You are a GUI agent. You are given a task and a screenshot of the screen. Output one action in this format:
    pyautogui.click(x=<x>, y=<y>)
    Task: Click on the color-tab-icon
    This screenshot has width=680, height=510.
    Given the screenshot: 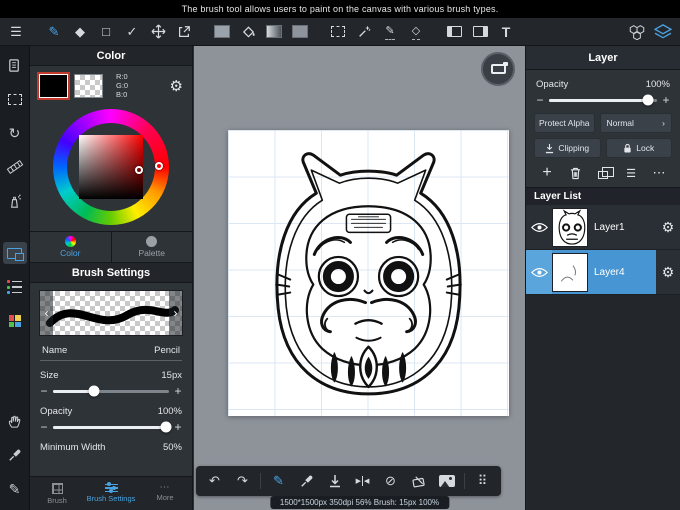 What is the action you would take?
    pyautogui.click(x=70, y=241)
    